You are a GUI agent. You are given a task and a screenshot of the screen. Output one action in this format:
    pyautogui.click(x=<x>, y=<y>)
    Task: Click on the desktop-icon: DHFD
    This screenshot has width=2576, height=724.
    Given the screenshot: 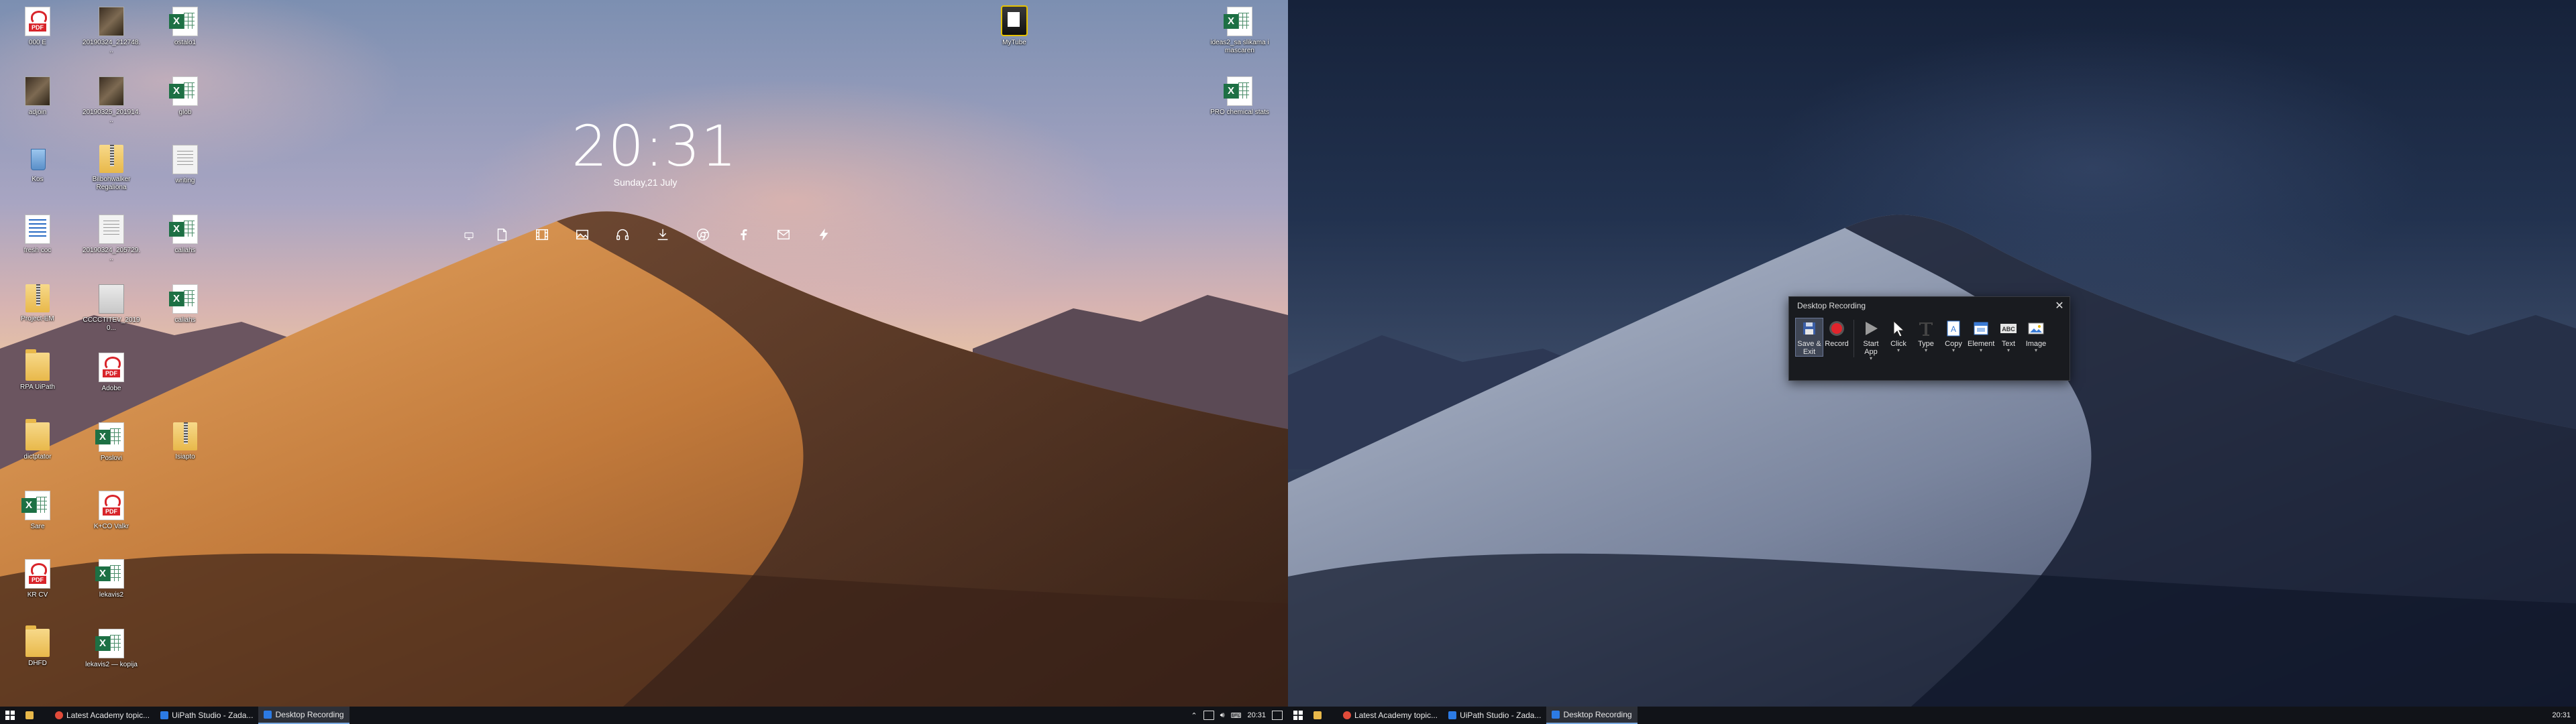 What is the action you would take?
    pyautogui.click(x=37, y=657)
    